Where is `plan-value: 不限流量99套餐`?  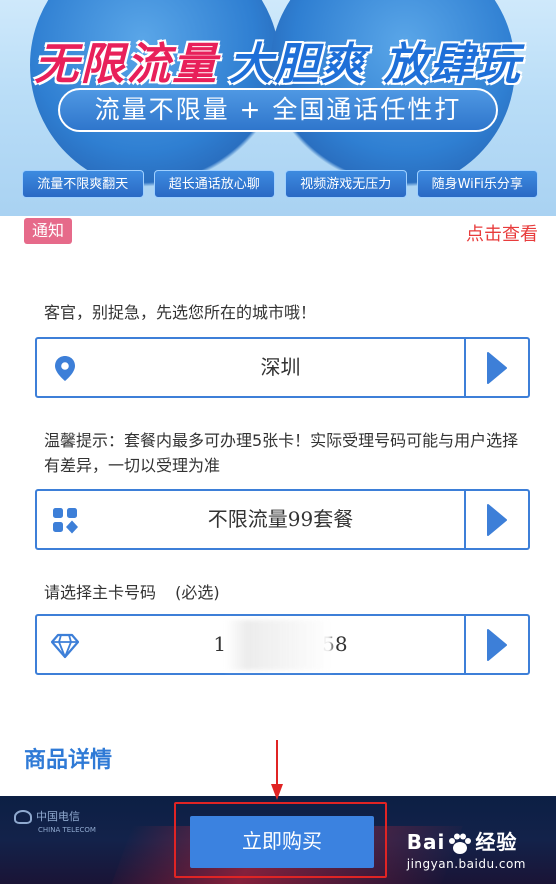 plan-value: 不限流量99套餐 is located at coordinates (280, 519).